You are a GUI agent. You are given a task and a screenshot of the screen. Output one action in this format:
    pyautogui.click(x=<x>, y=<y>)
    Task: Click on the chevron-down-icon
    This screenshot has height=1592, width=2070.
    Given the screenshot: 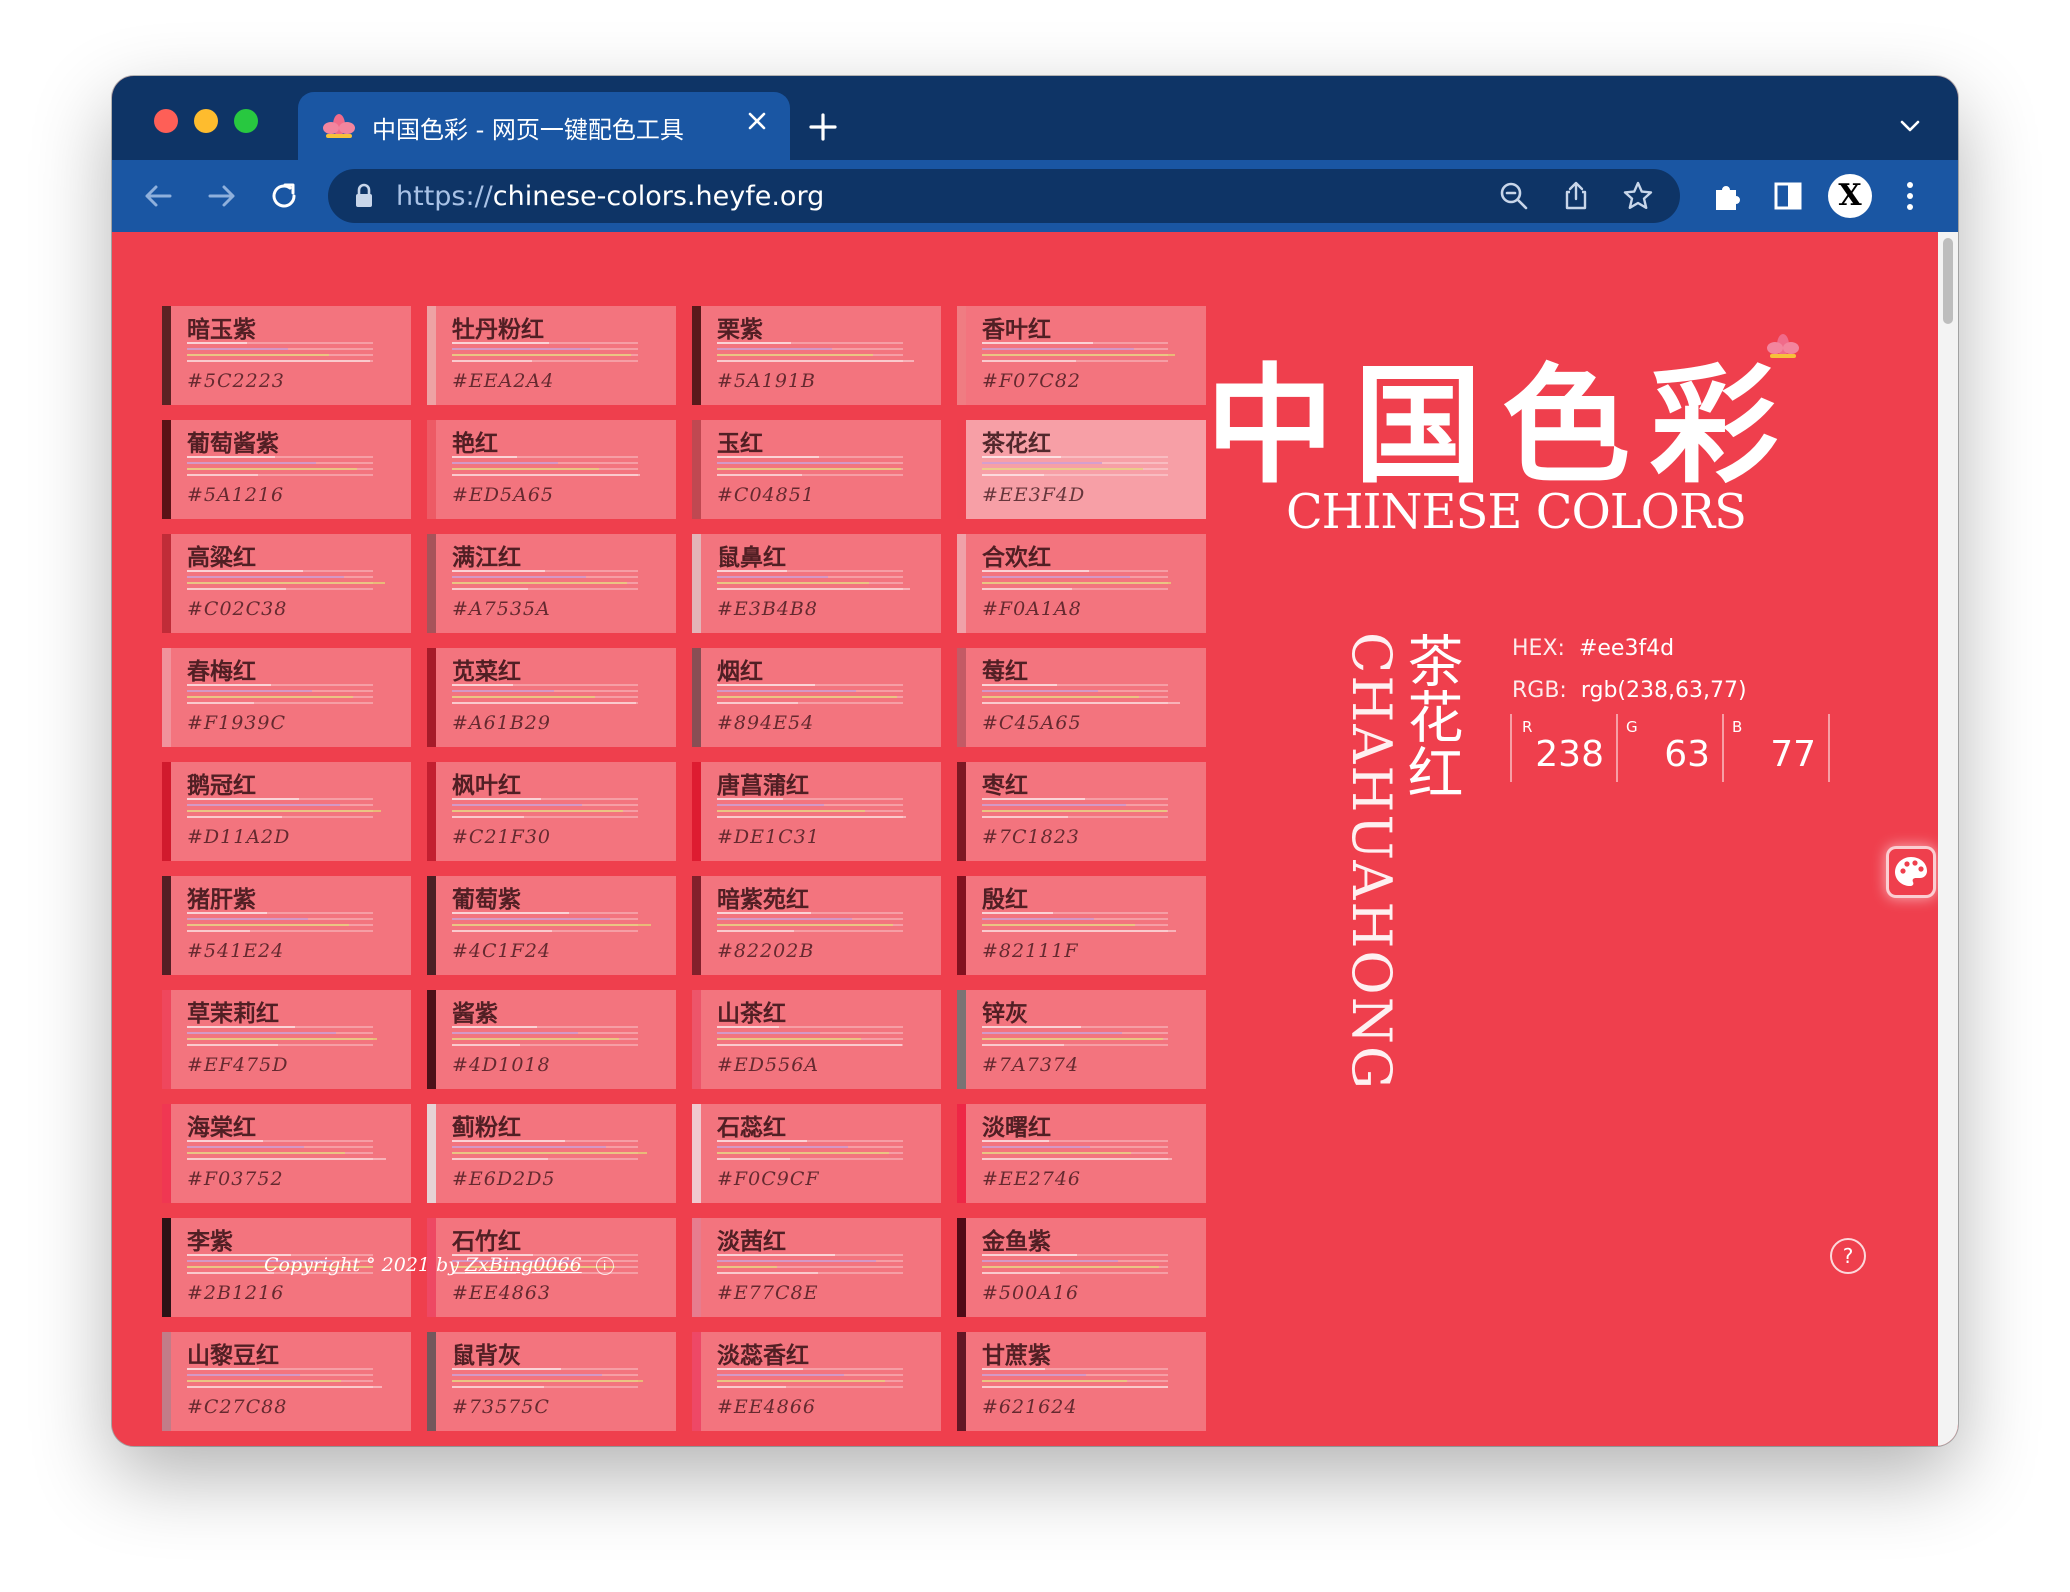 What is the action you would take?
    pyautogui.click(x=1910, y=126)
    